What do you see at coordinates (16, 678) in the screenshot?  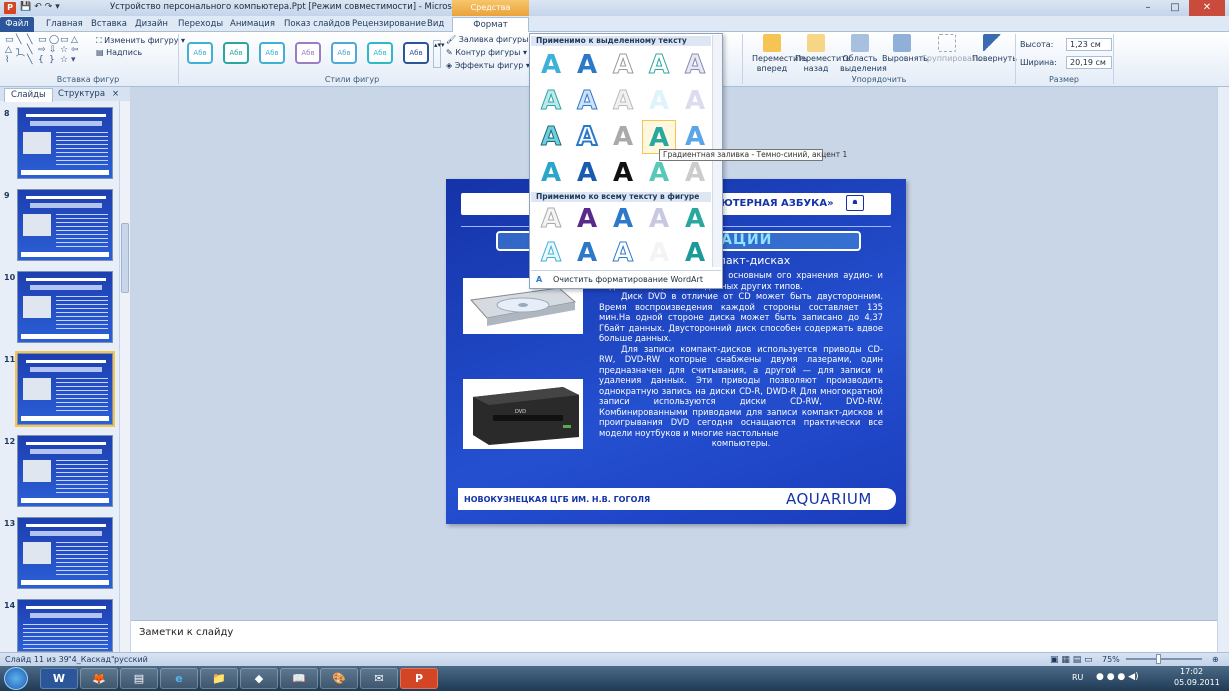 I see `start-button-icon` at bounding box center [16, 678].